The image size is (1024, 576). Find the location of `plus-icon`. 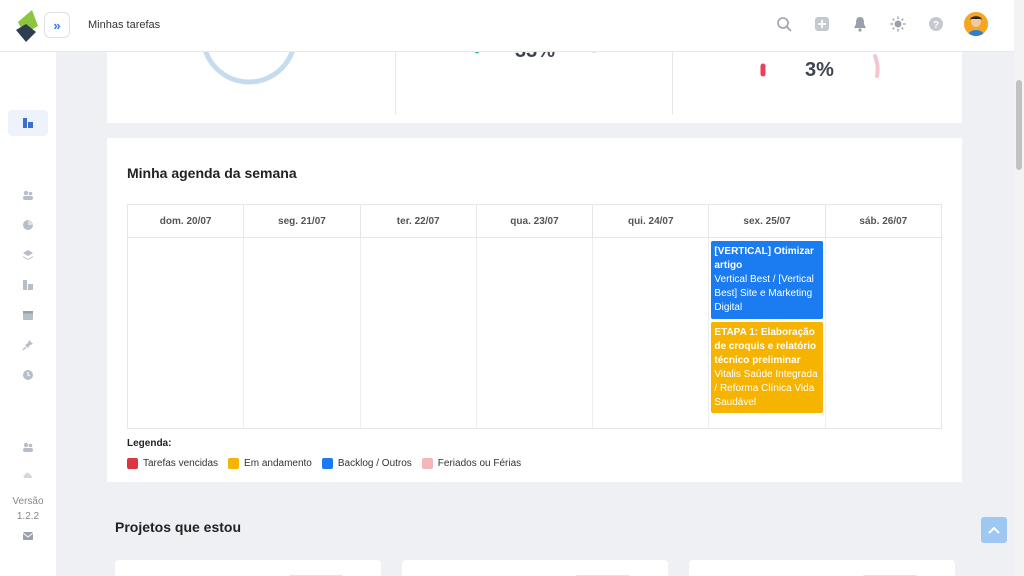

plus-icon is located at coordinates (822, 24).